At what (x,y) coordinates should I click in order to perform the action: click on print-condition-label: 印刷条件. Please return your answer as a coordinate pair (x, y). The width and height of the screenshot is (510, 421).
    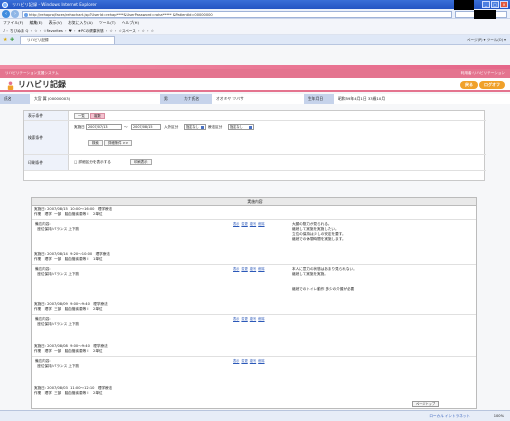
    Looking at the image, I should click on (46, 162).